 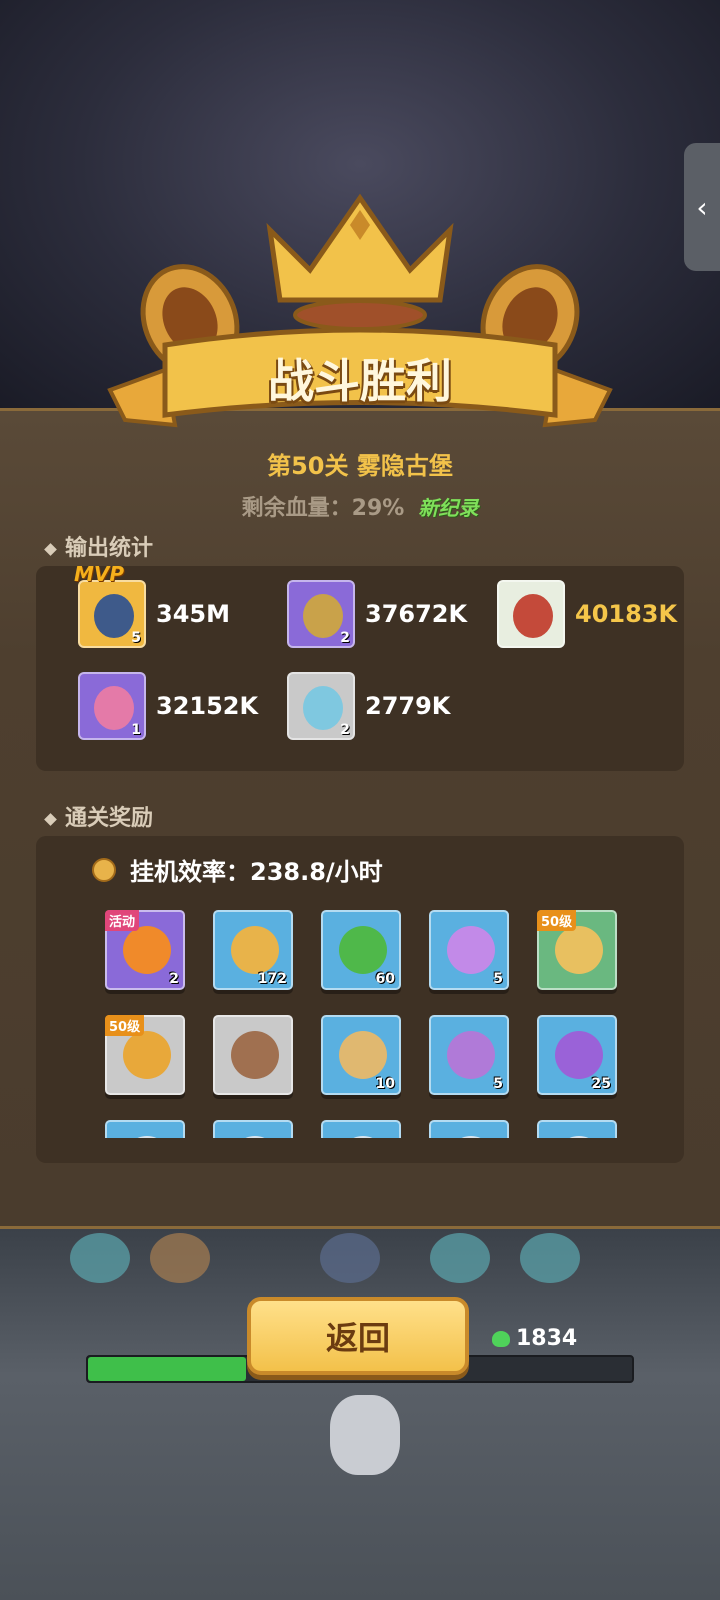 I want to click on reward-item: 10, so click(x=361, y=1055).